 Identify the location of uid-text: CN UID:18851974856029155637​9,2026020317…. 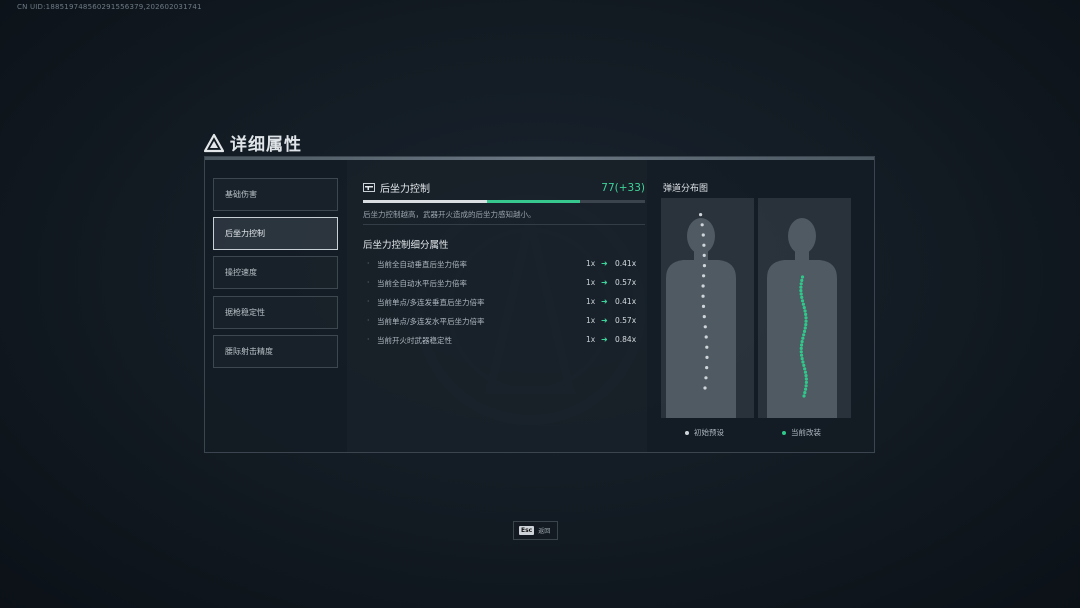
(109, 7).